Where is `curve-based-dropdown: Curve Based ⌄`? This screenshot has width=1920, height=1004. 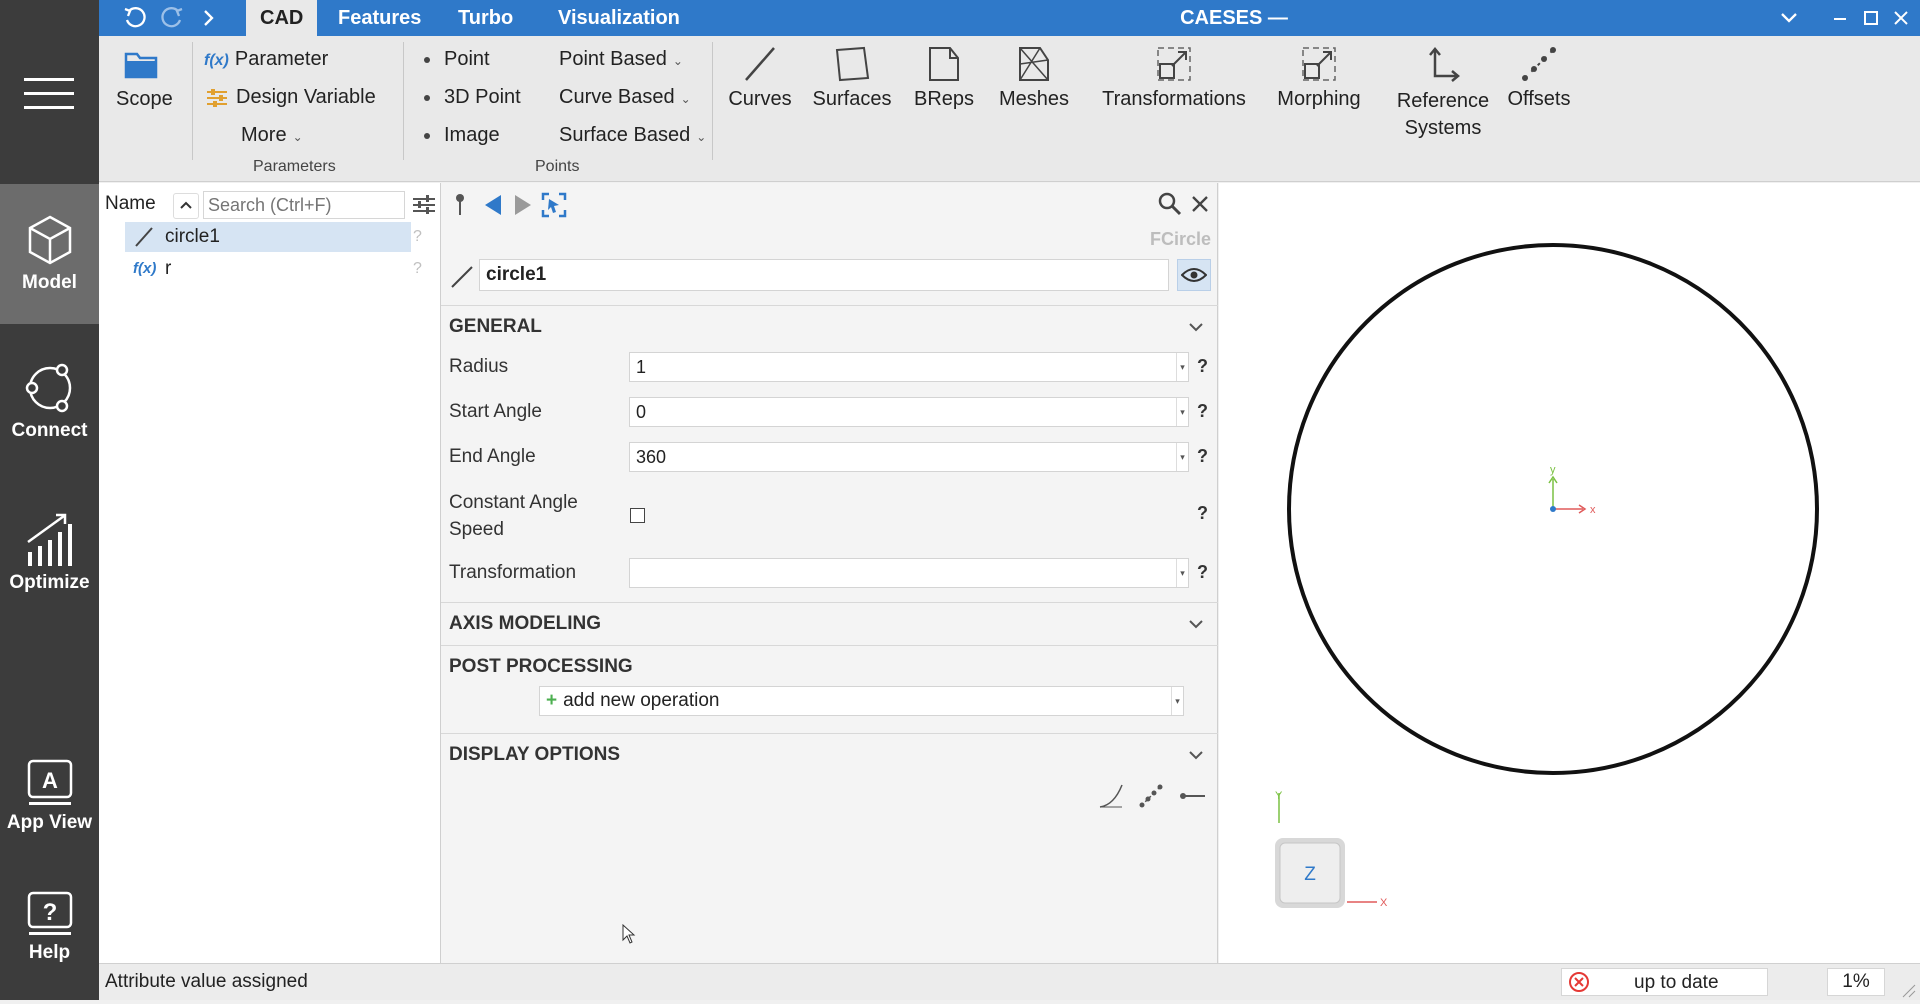 curve-based-dropdown: Curve Based ⌄ is located at coordinates (625, 97).